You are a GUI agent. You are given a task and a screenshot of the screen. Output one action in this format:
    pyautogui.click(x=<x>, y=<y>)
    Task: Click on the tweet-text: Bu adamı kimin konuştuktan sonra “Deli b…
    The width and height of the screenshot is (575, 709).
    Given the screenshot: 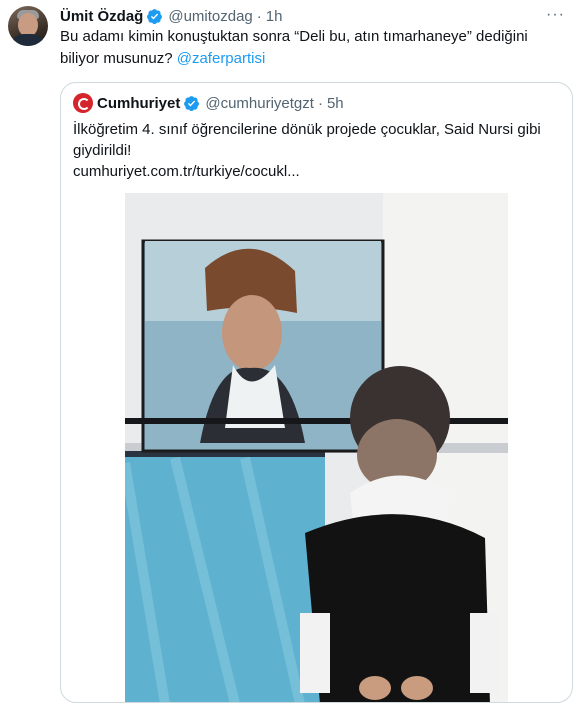 What is the action you would take?
    pyautogui.click(x=310, y=48)
    